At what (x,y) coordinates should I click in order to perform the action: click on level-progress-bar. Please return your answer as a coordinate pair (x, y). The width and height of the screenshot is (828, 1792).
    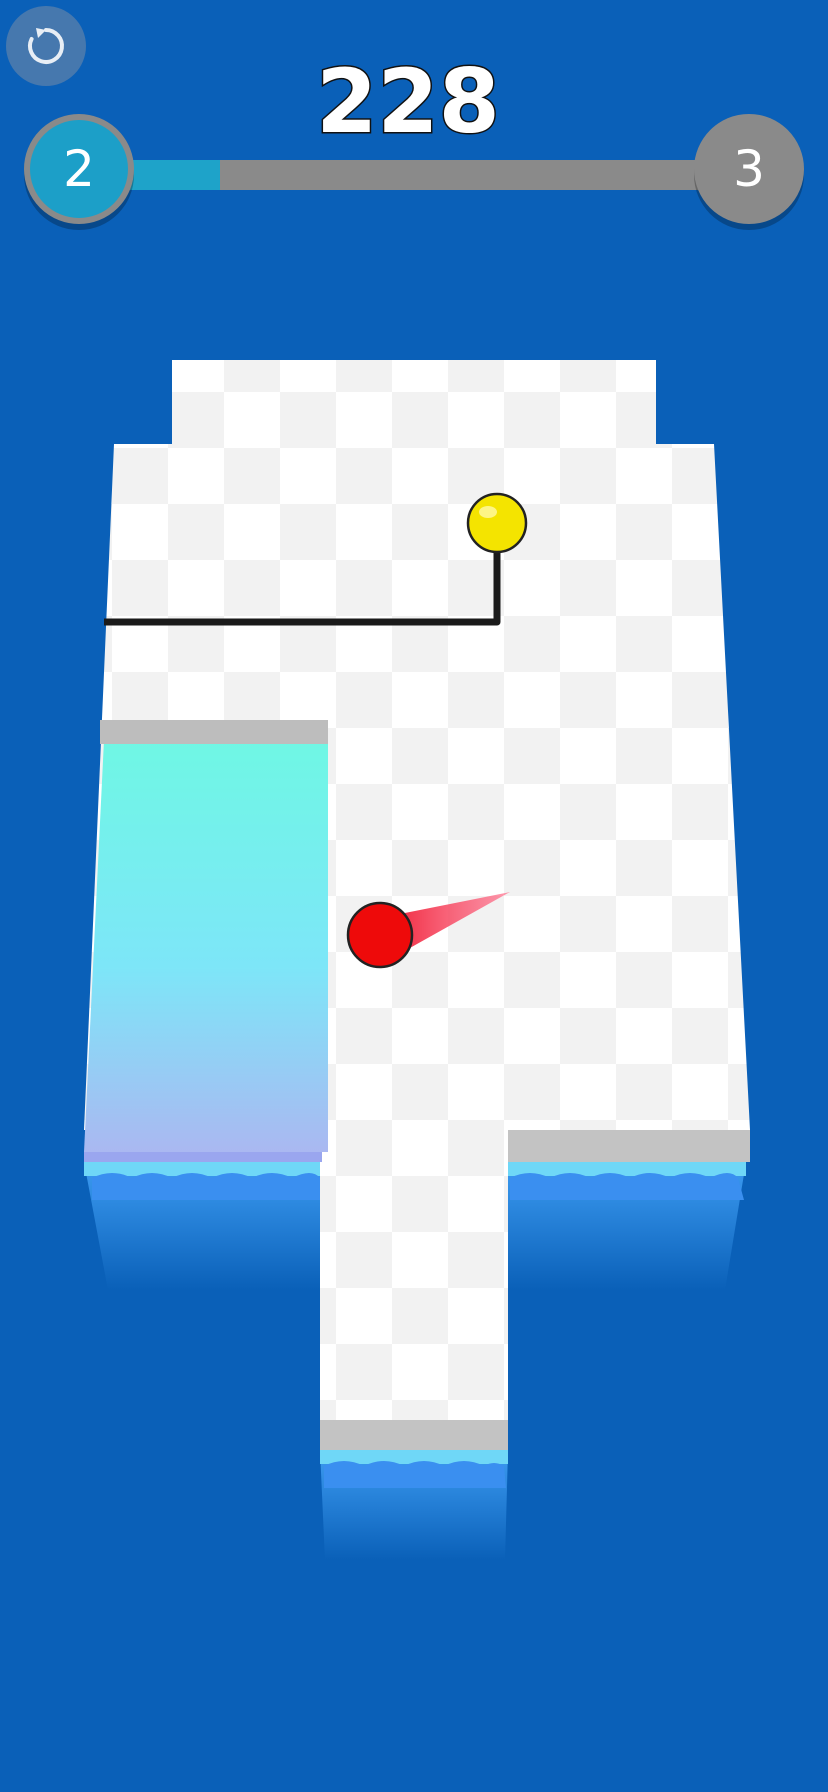
    Looking at the image, I should click on (415, 175).